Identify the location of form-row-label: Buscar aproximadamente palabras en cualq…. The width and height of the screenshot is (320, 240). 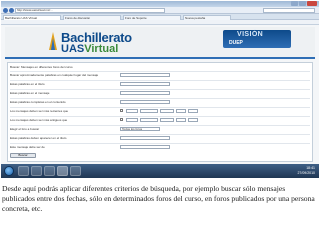
(54, 75).